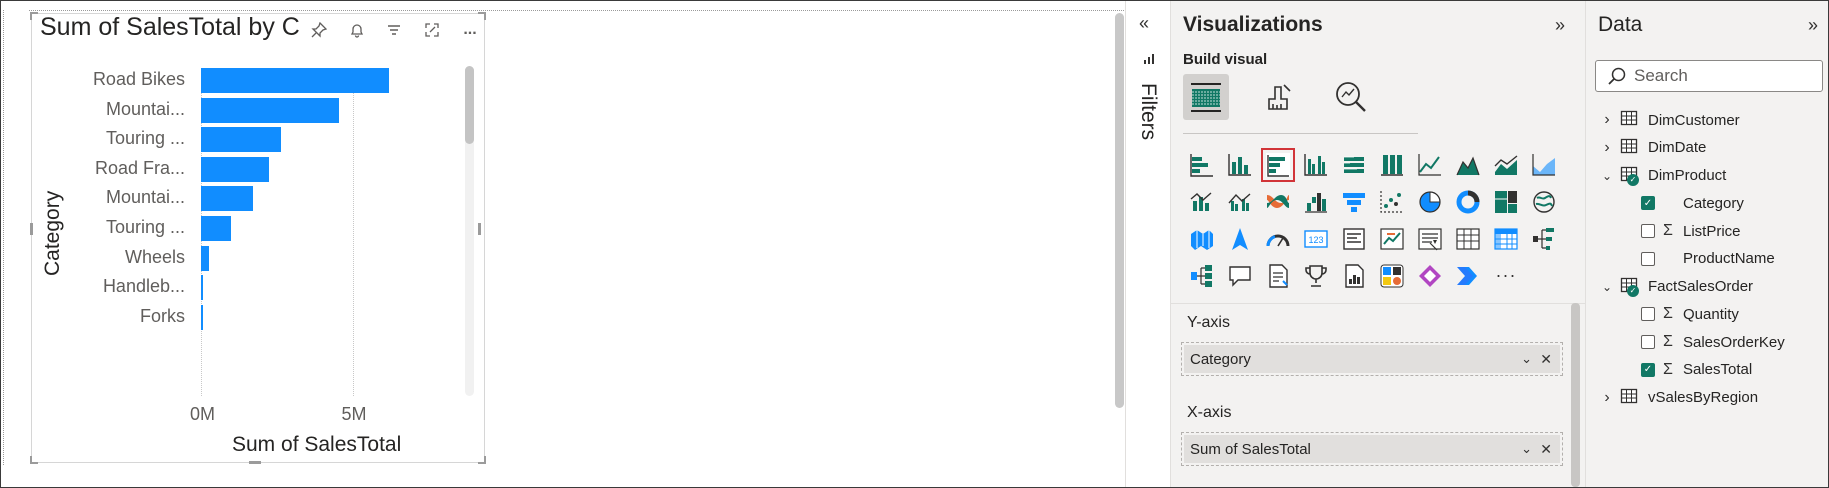  What do you see at coordinates (1392, 275) in the screenshot?
I see `power-automate-icon` at bounding box center [1392, 275].